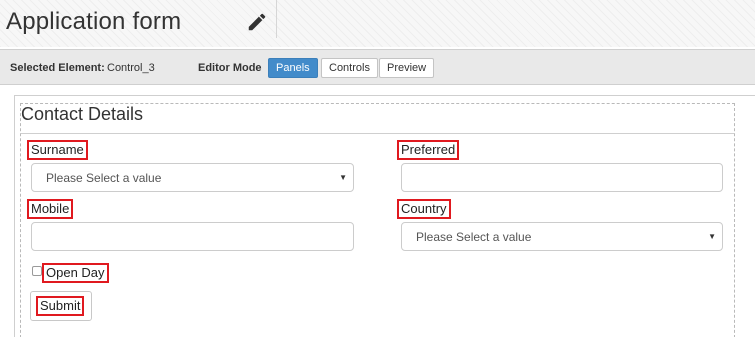  What do you see at coordinates (104, 178) in the screenshot?
I see `surname-select-value: Please Select a value` at bounding box center [104, 178].